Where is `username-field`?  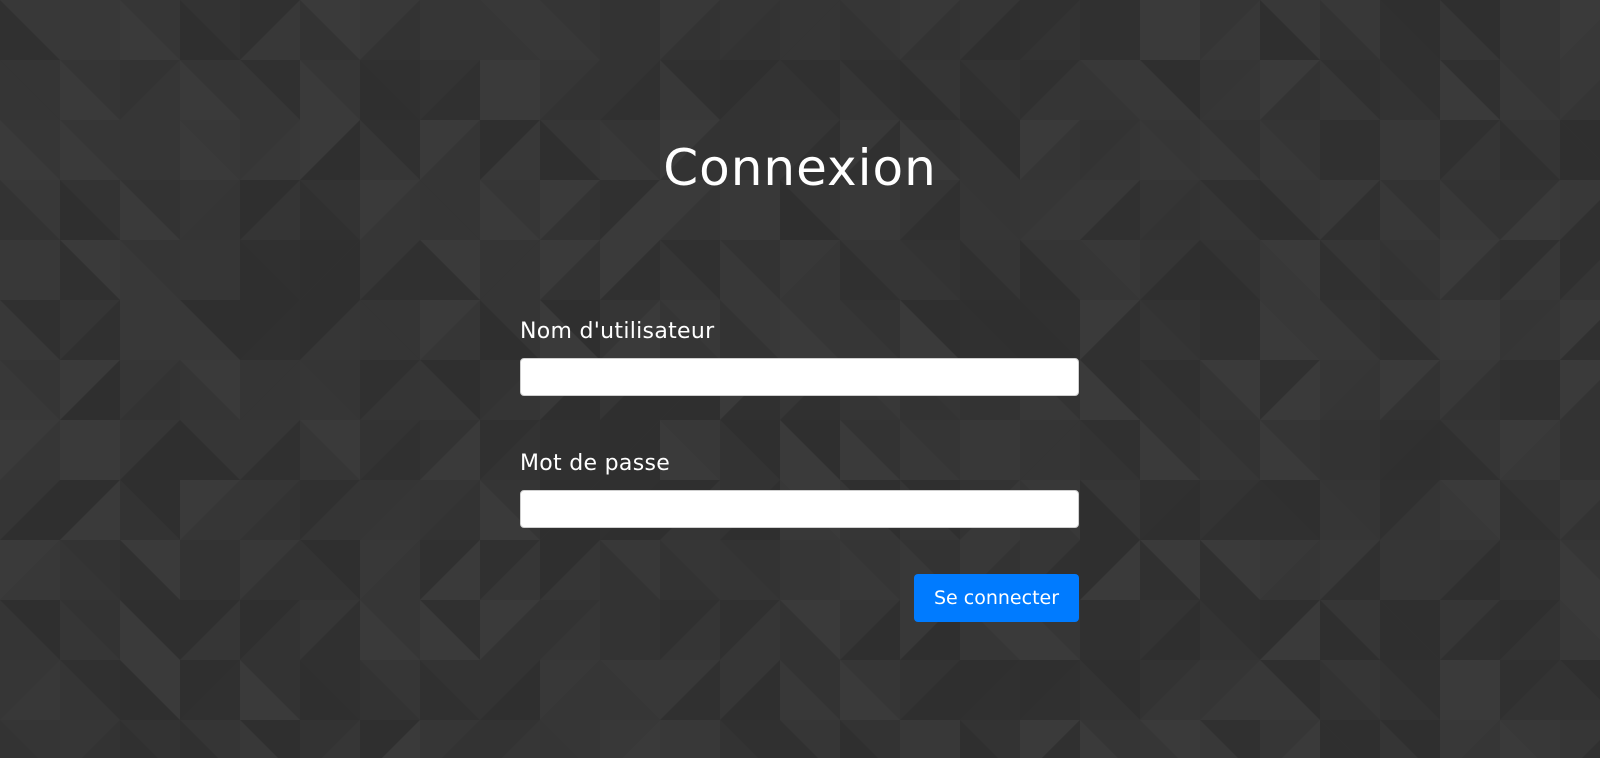
username-field is located at coordinates (799, 377).